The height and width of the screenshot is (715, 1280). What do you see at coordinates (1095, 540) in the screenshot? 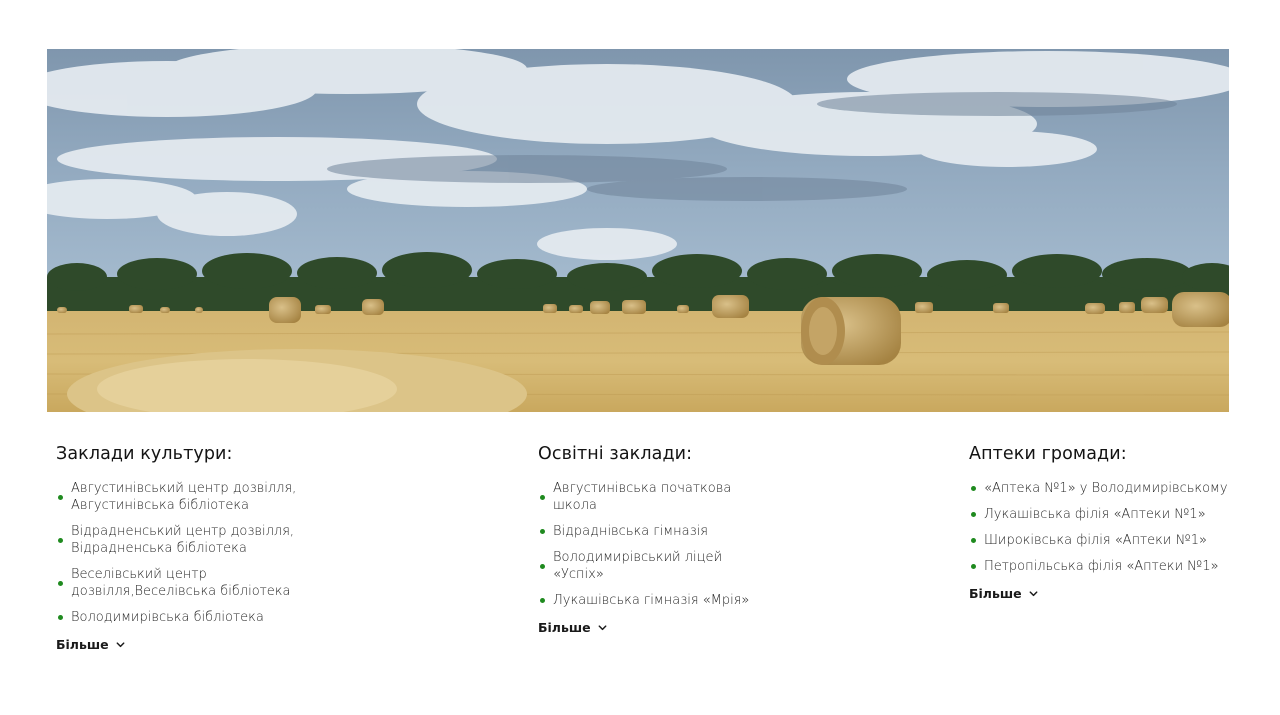
I see `list-item-label: Широківська філія «Аптеки №1»` at bounding box center [1095, 540].